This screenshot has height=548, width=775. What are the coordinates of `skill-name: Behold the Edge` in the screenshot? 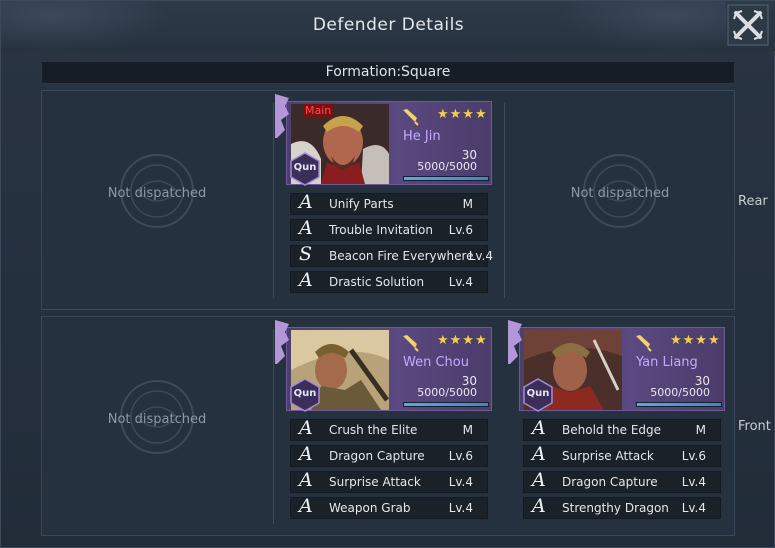 It's located at (612, 430).